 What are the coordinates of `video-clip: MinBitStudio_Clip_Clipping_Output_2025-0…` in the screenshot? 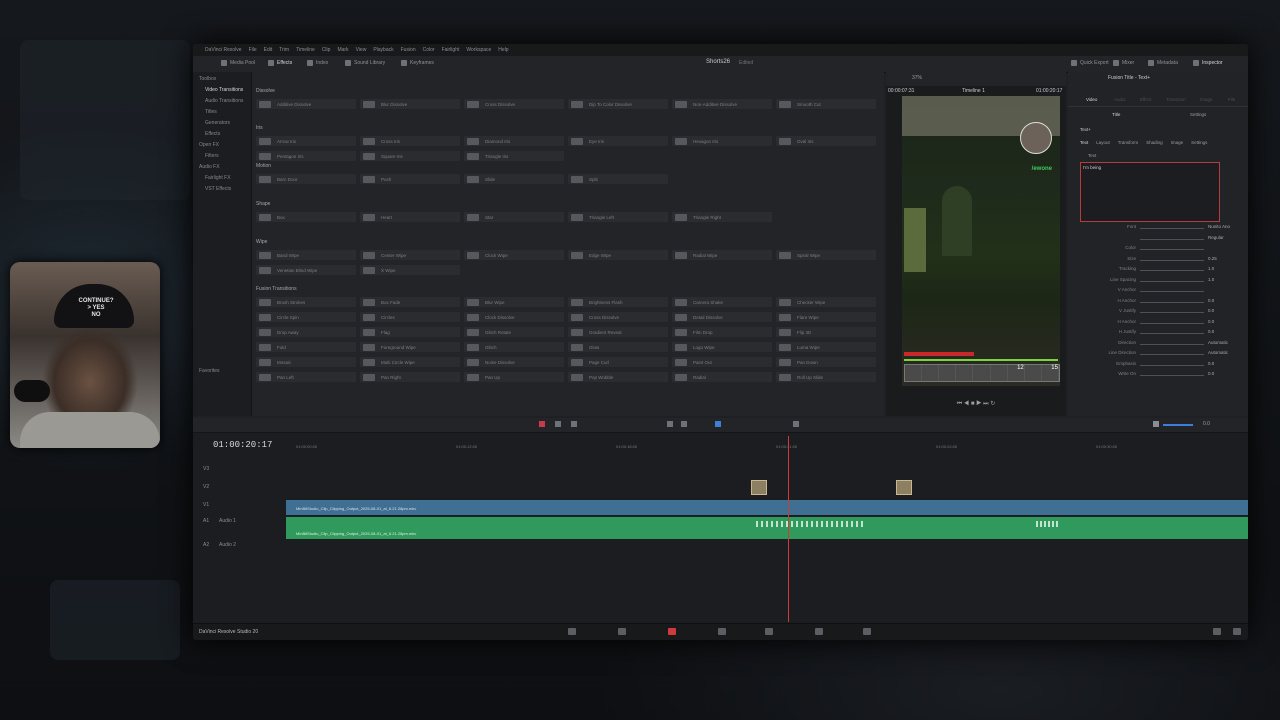 It's located at (767, 507).